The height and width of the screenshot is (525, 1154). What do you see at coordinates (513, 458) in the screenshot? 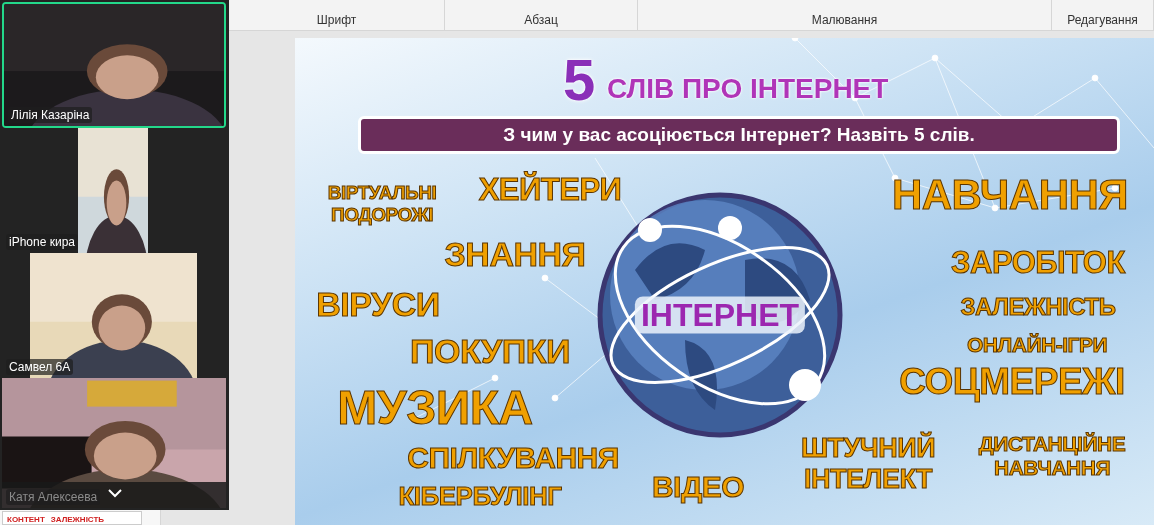
I see `word-cloud-word: СПІЛКУВАННЯ` at bounding box center [513, 458].